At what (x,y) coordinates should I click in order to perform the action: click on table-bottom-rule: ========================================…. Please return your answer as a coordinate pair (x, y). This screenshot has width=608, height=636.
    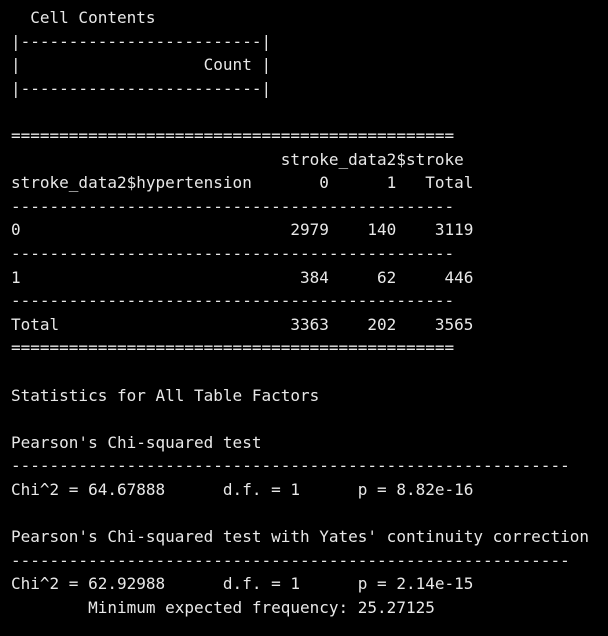
    Looking at the image, I should click on (233, 348).